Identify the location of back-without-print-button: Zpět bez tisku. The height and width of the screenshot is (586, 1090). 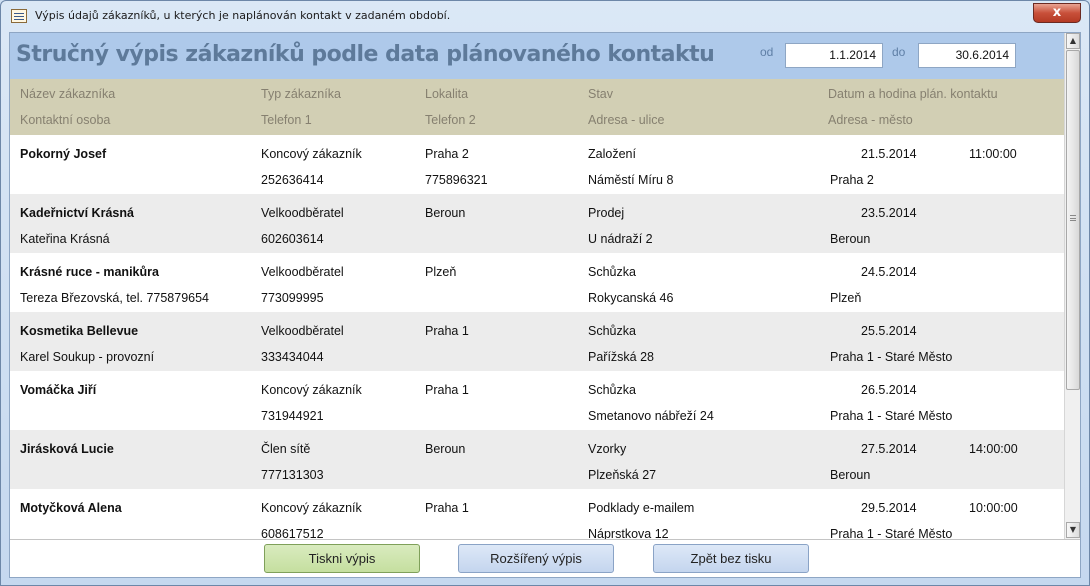
(731, 558).